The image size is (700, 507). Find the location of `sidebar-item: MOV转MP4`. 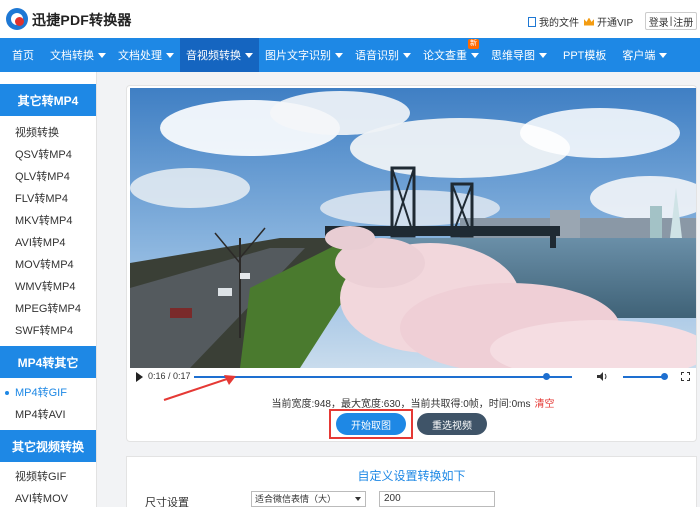

sidebar-item: MOV转MP4 is located at coordinates (48, 265).